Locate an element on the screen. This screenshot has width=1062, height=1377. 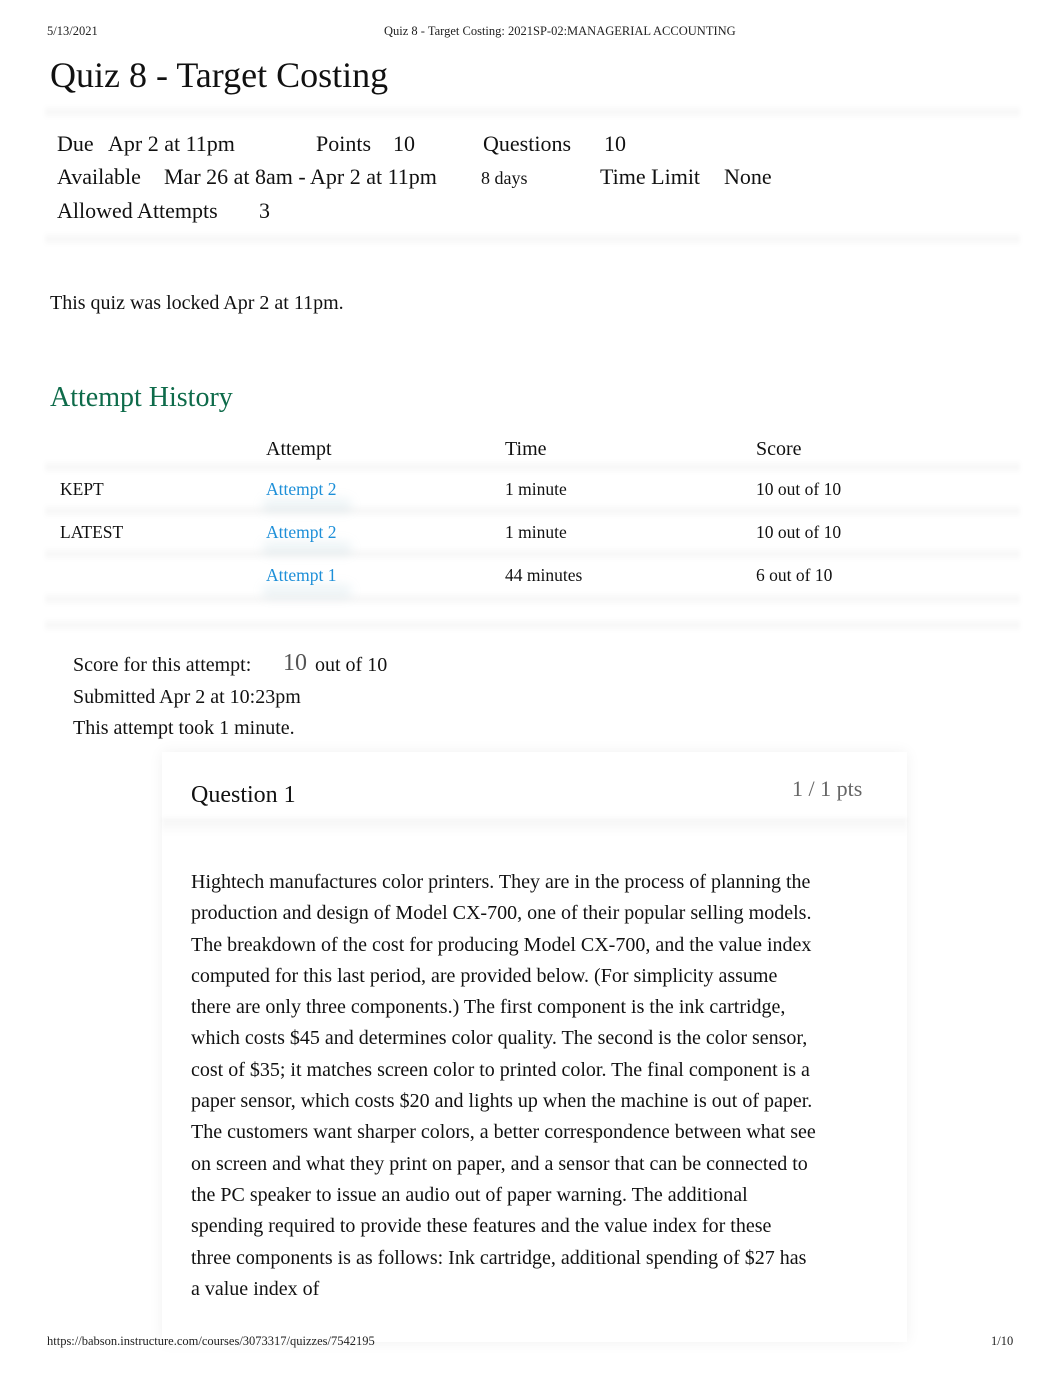
allowed-attempts-label: Allowed Attempts is located at coordinates (137, 210).